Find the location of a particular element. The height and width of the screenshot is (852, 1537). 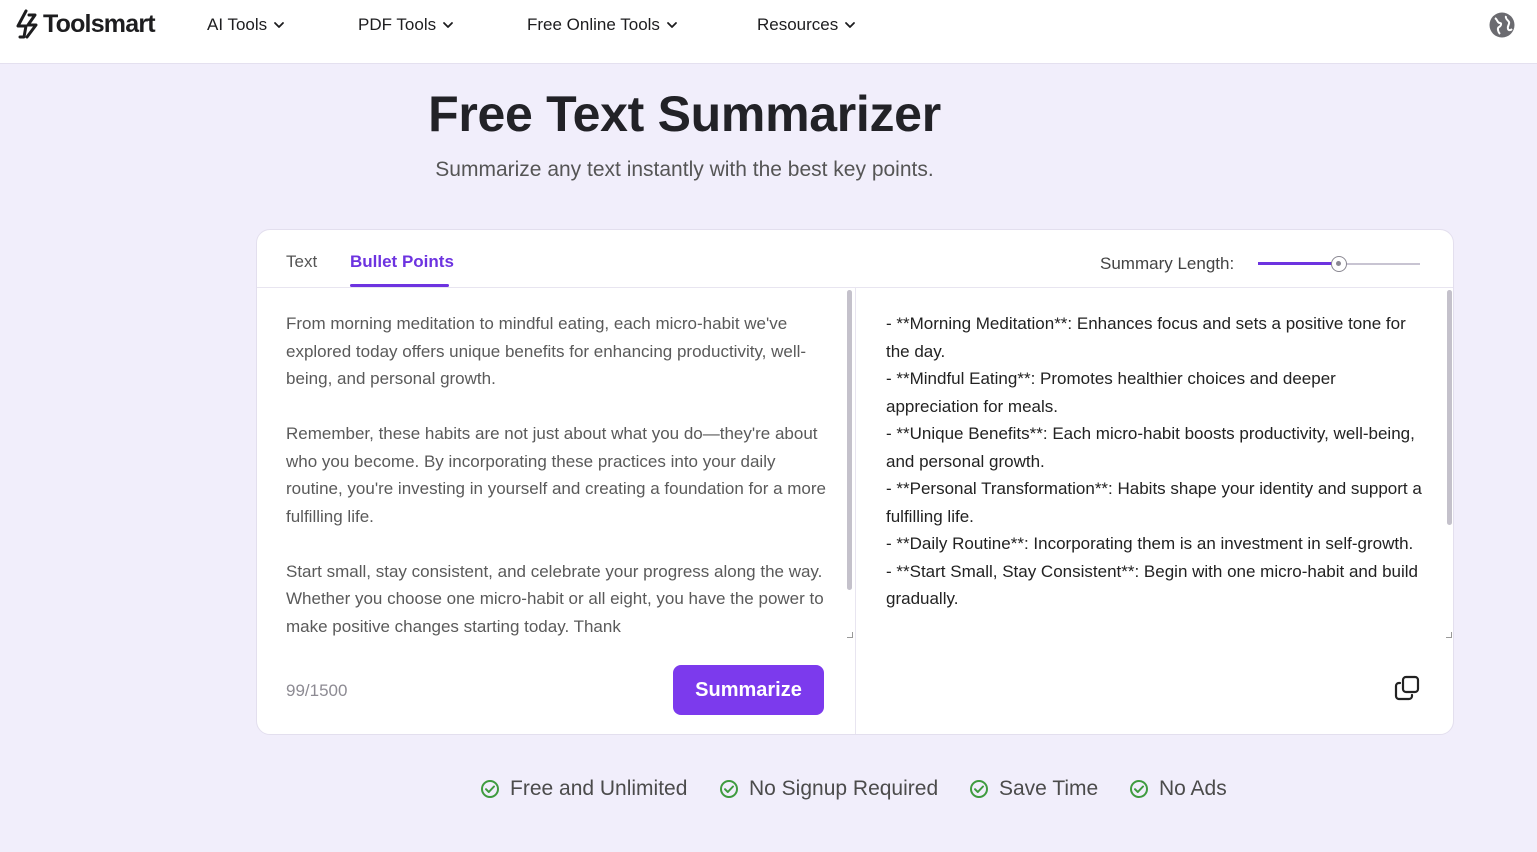

nav-pdf-tools: PDF Tools is located at coordinates (406, 25).